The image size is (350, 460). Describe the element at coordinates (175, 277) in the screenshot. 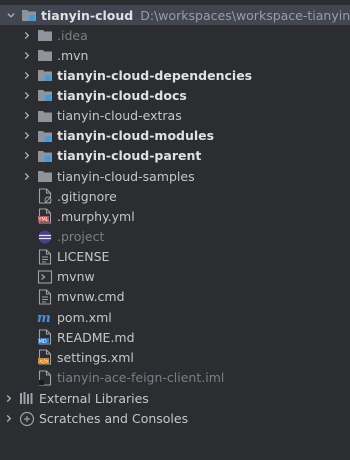

I see `file-row: mvnw` at that location.